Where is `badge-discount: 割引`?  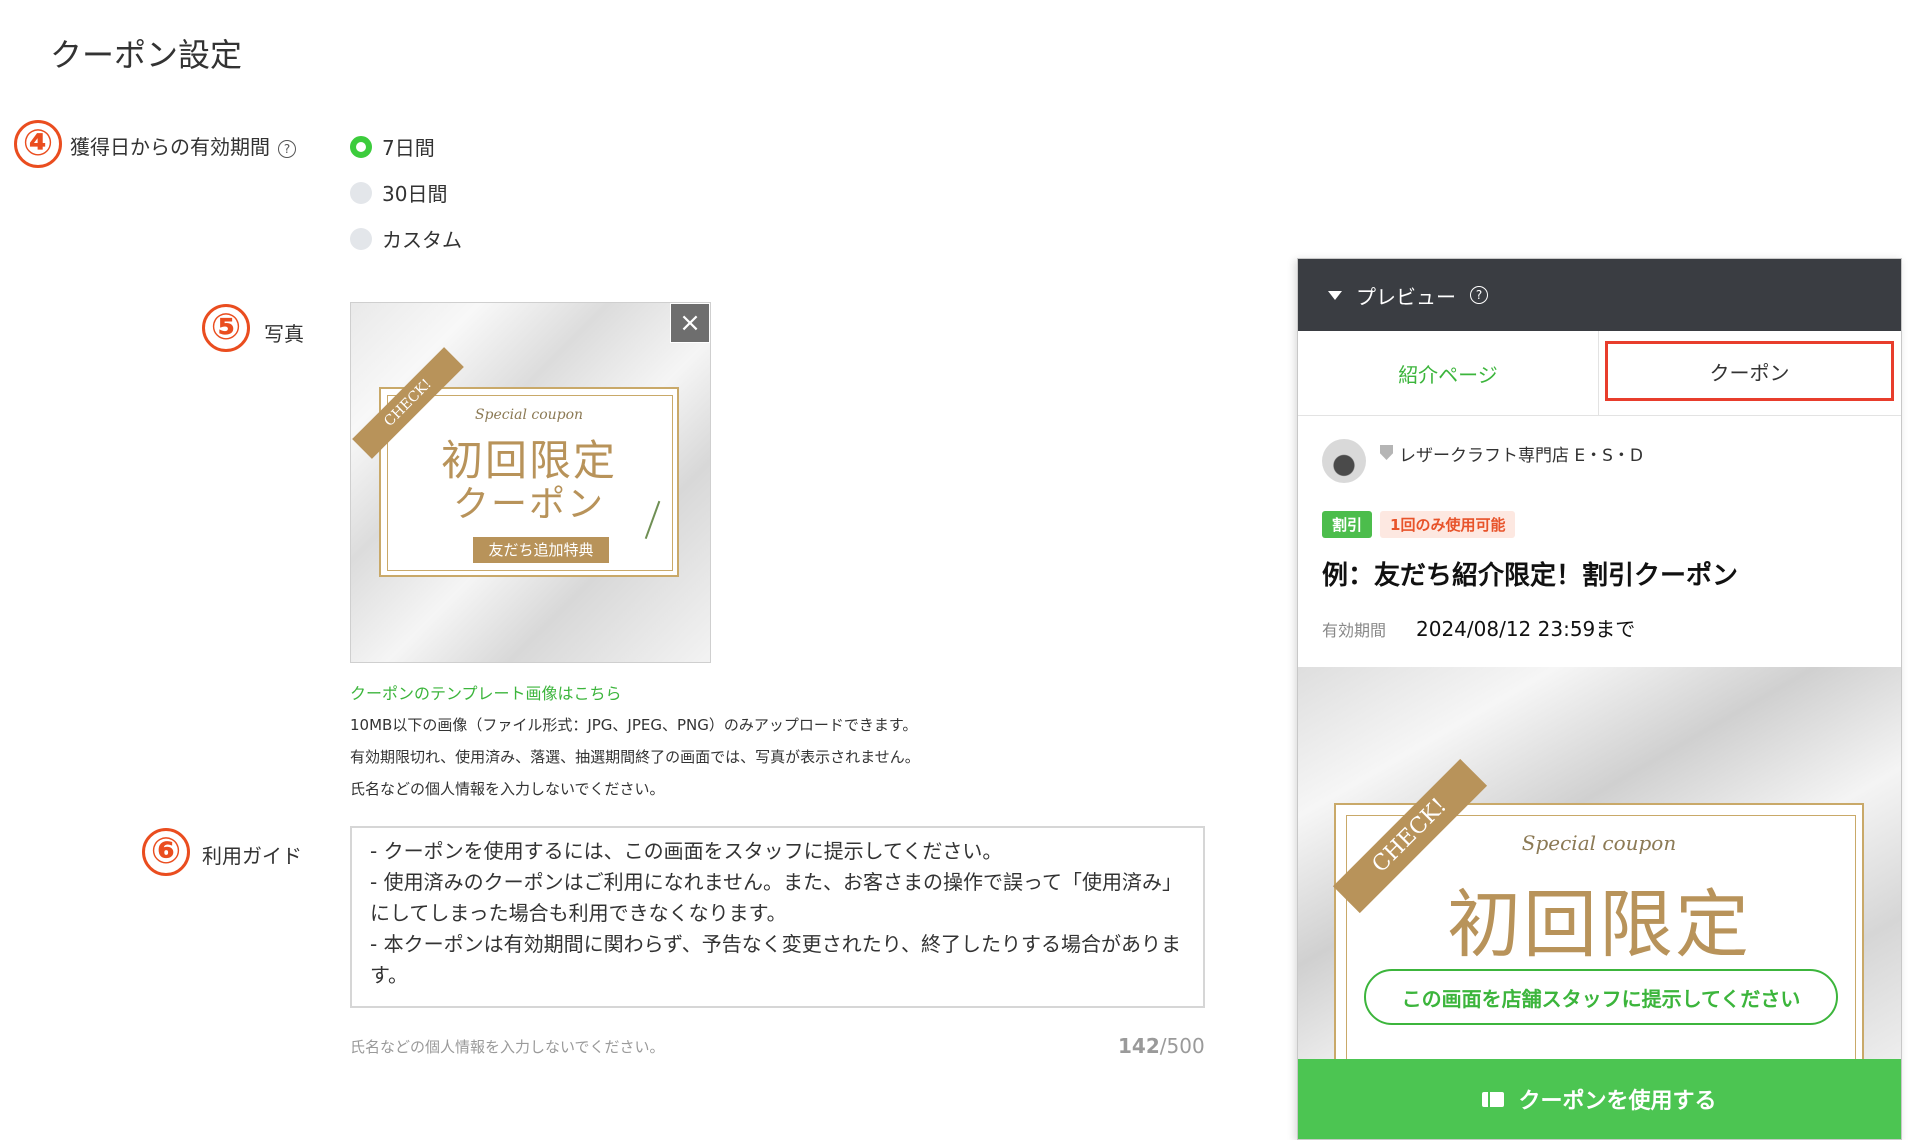
badge-discount: 割引 is located at coordinates (1347, 524).